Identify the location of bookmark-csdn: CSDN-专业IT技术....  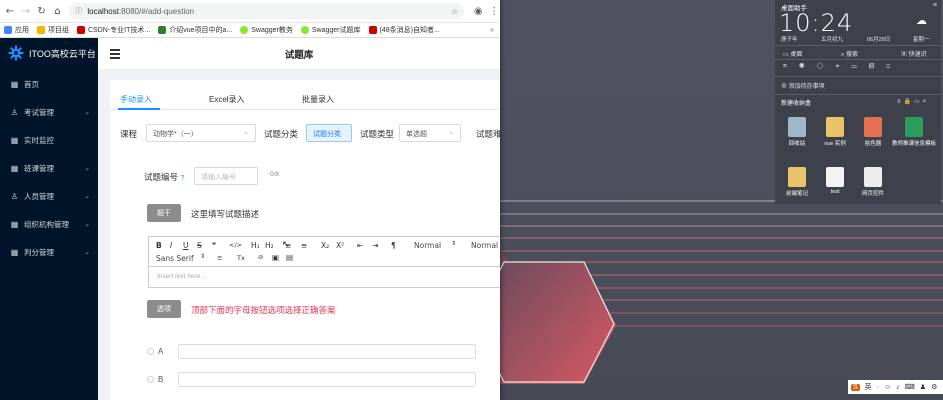
(113, 30).